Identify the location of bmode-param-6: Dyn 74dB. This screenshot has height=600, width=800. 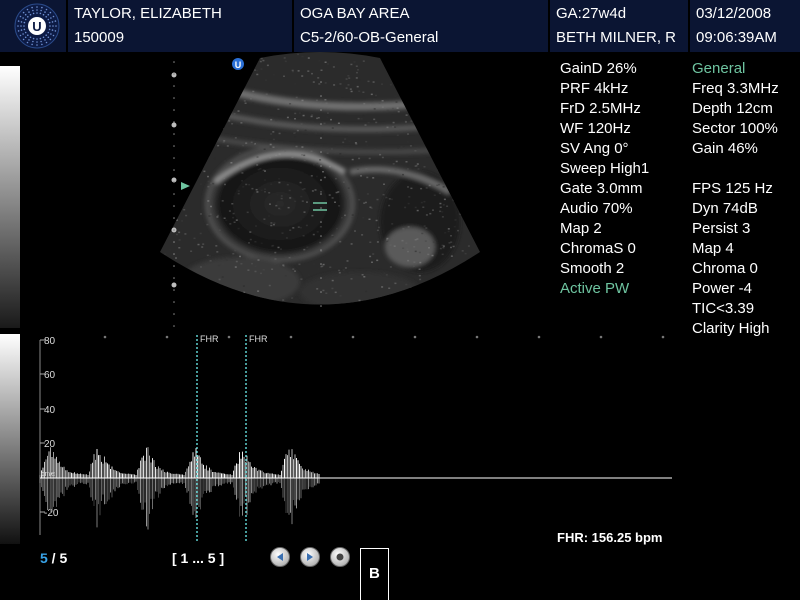
(725, 208).